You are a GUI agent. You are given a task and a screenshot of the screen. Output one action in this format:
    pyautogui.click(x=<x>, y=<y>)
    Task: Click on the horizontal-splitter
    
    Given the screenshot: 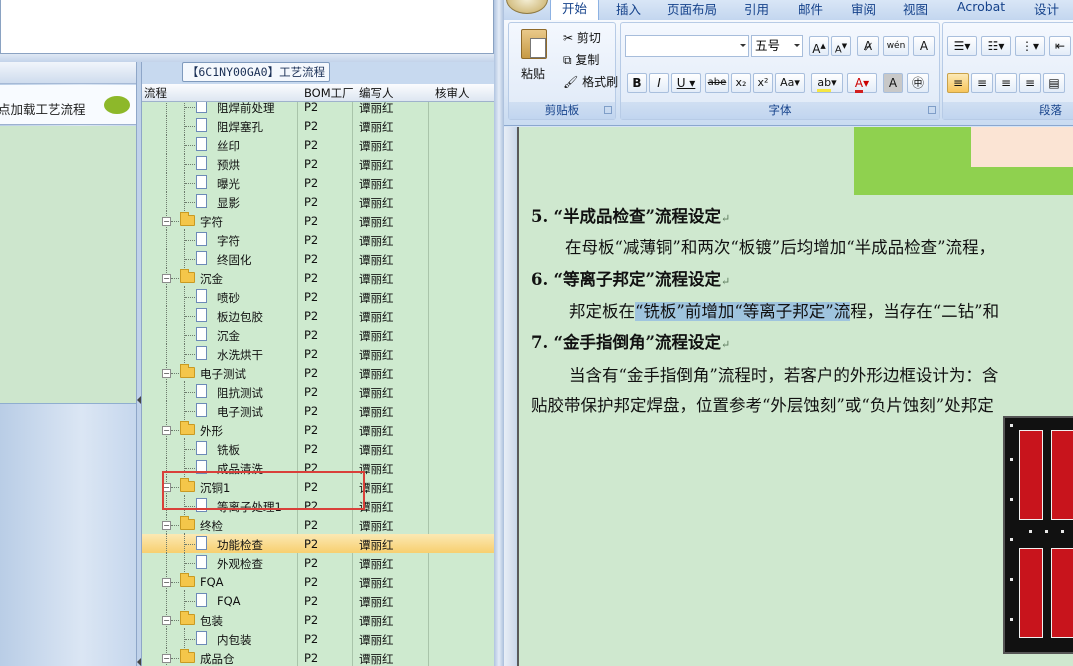 What is the action you would take?
    pyautogui.click(x=247, y=58)
    